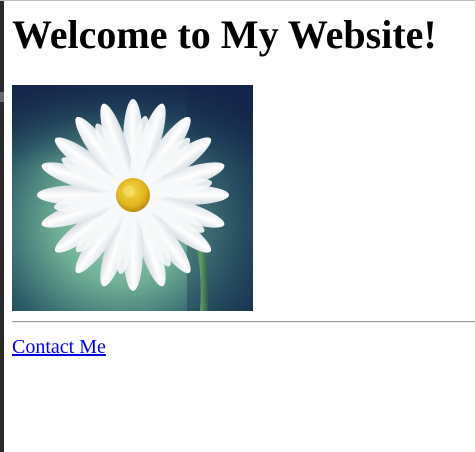 The height and width of the screenshot is (452, 475). What do you see at coordinates (224, 34) in the screenshot?
I see `page-title: Welcome to My Website!` at bounding box center [224, 34].